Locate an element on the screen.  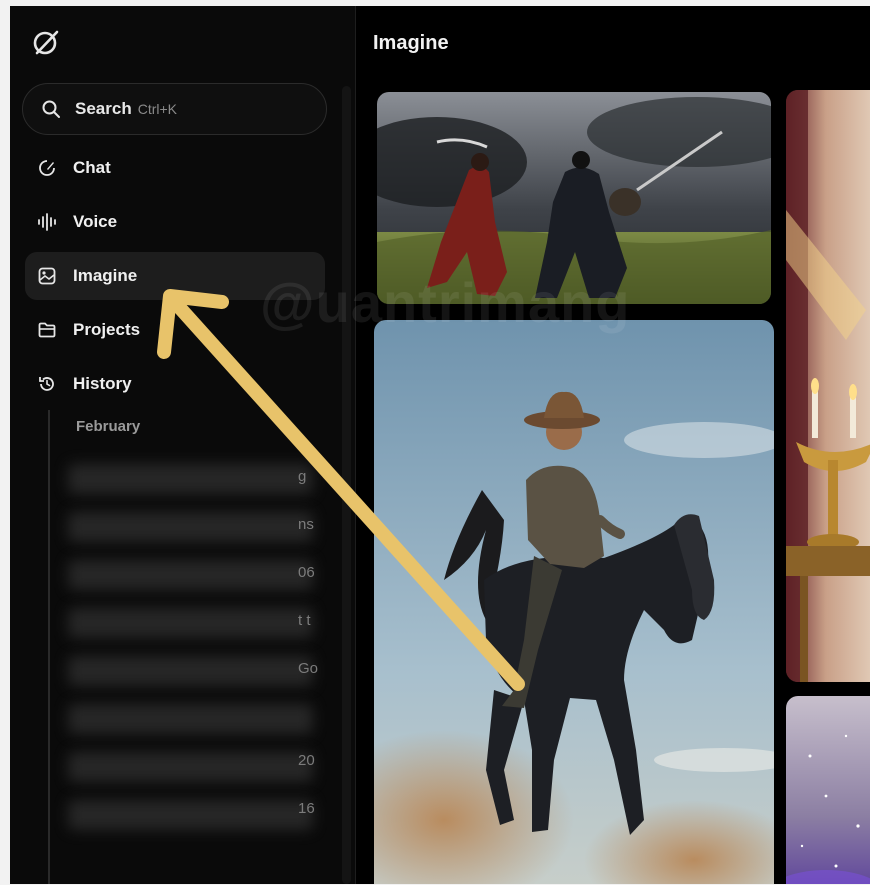
nav-label: Voice is located at coordinates (95, 221).